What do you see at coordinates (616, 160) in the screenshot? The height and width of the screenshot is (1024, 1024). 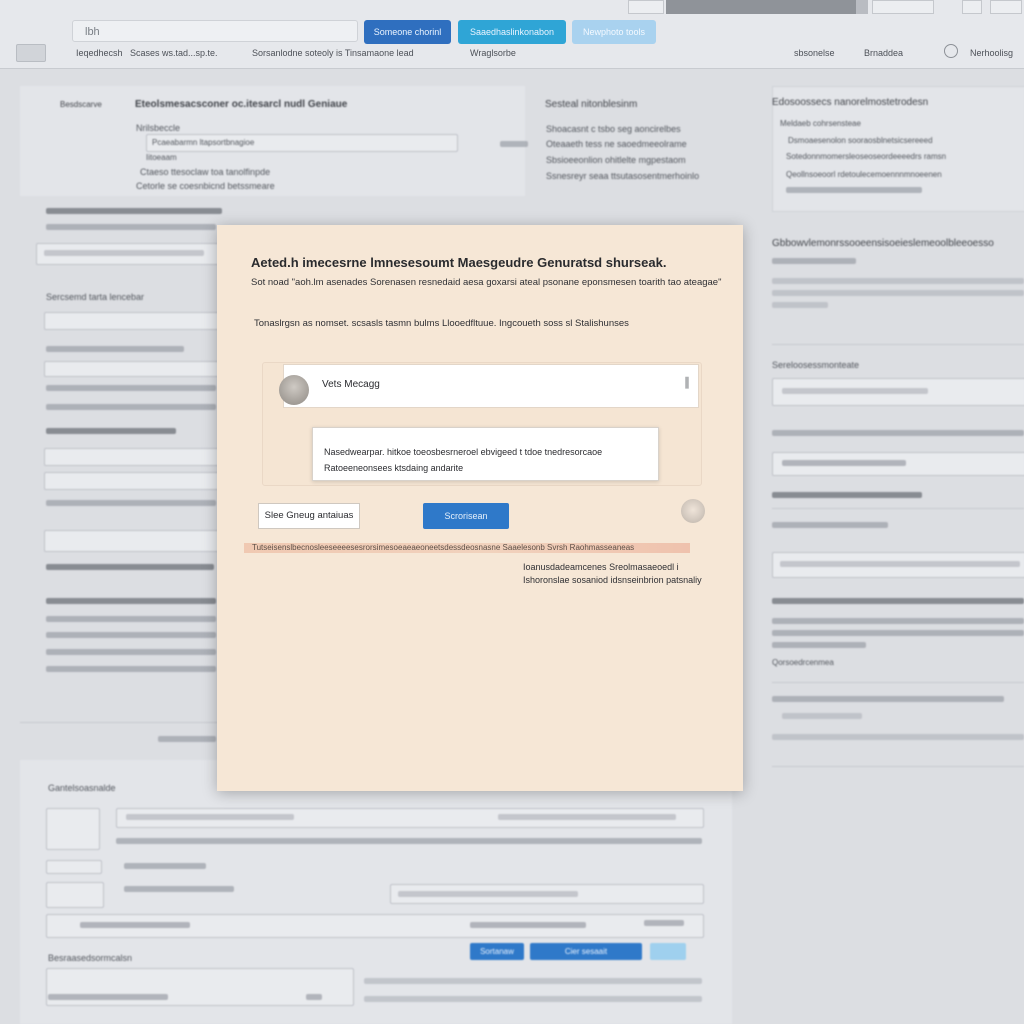 I see `mid-line-3: Sbsioeeonlion ohitlelte mgpestaom` at bounding box center [616, 160].